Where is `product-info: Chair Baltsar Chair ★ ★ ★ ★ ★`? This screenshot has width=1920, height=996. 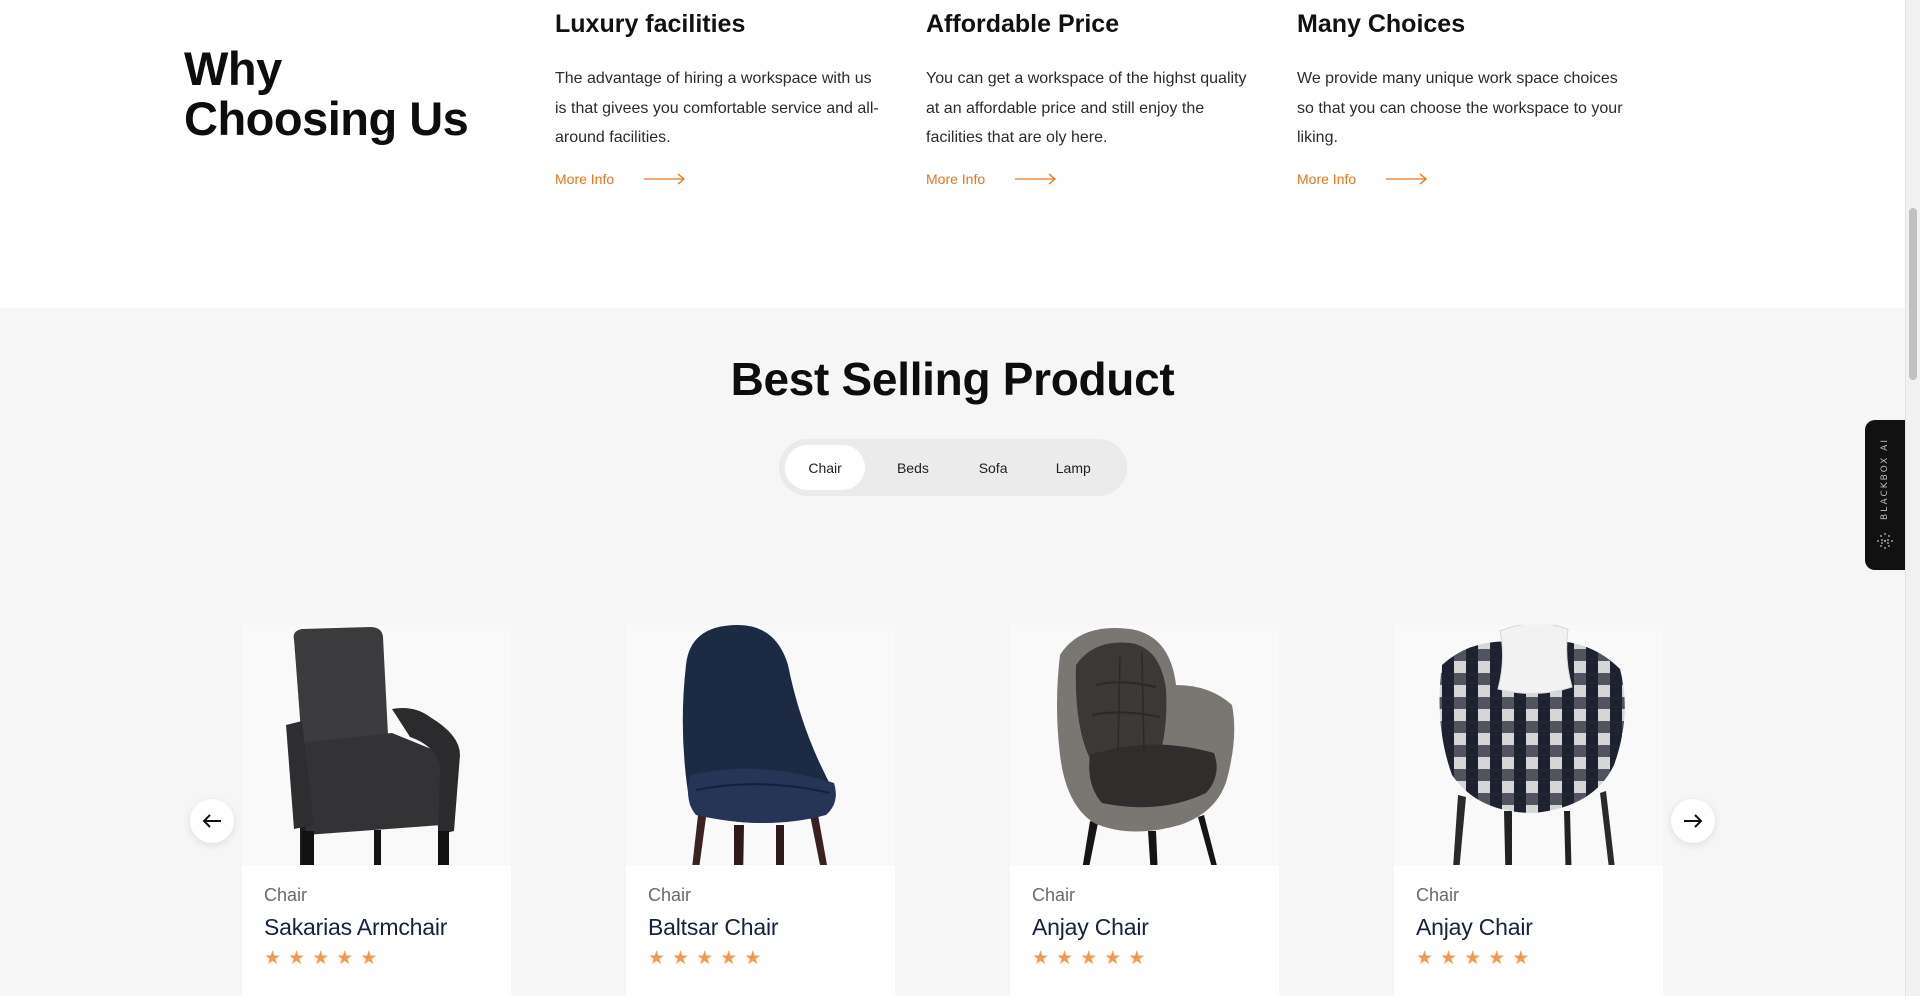 product-info: Chair Baltsar Chair ★ ★ ★ ★ ★ is located at coordinates (760, 930).